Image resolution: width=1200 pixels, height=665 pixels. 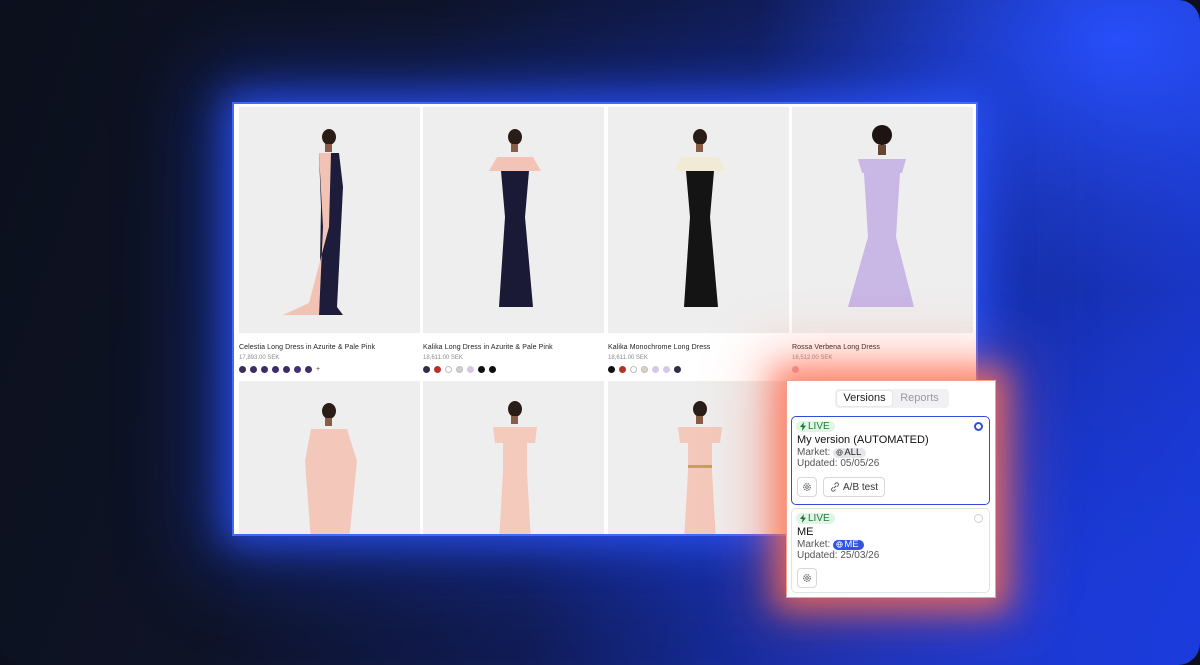 What do you see at coordinates (513, 347) in the screenshot?
I see `product-name: Kalika Long Dress in Azurite & Pale Pink` at bounding box center [513, 347].